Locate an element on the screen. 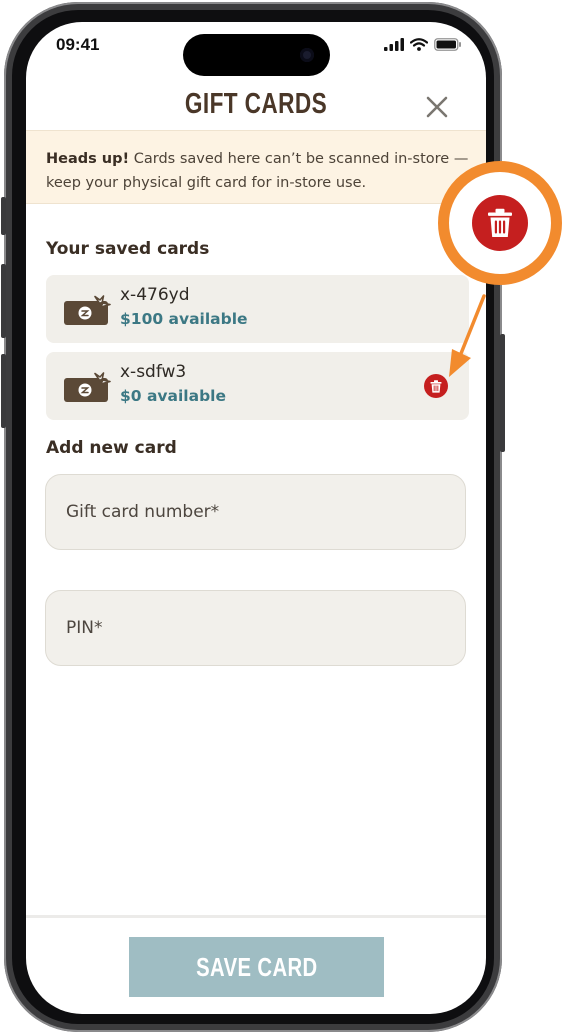 The width and height of the screenshot is (567, 1036). status-icons is located at coordinates (423, 44).